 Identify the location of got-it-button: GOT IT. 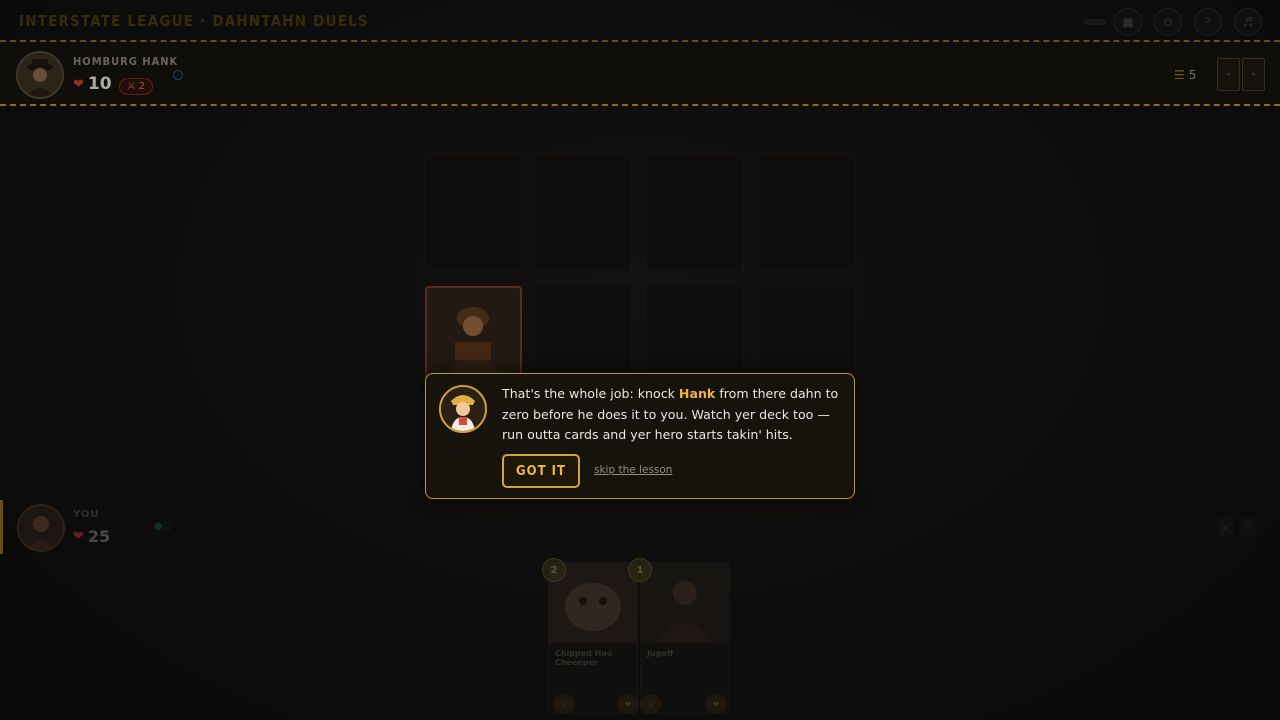
(541, 471).